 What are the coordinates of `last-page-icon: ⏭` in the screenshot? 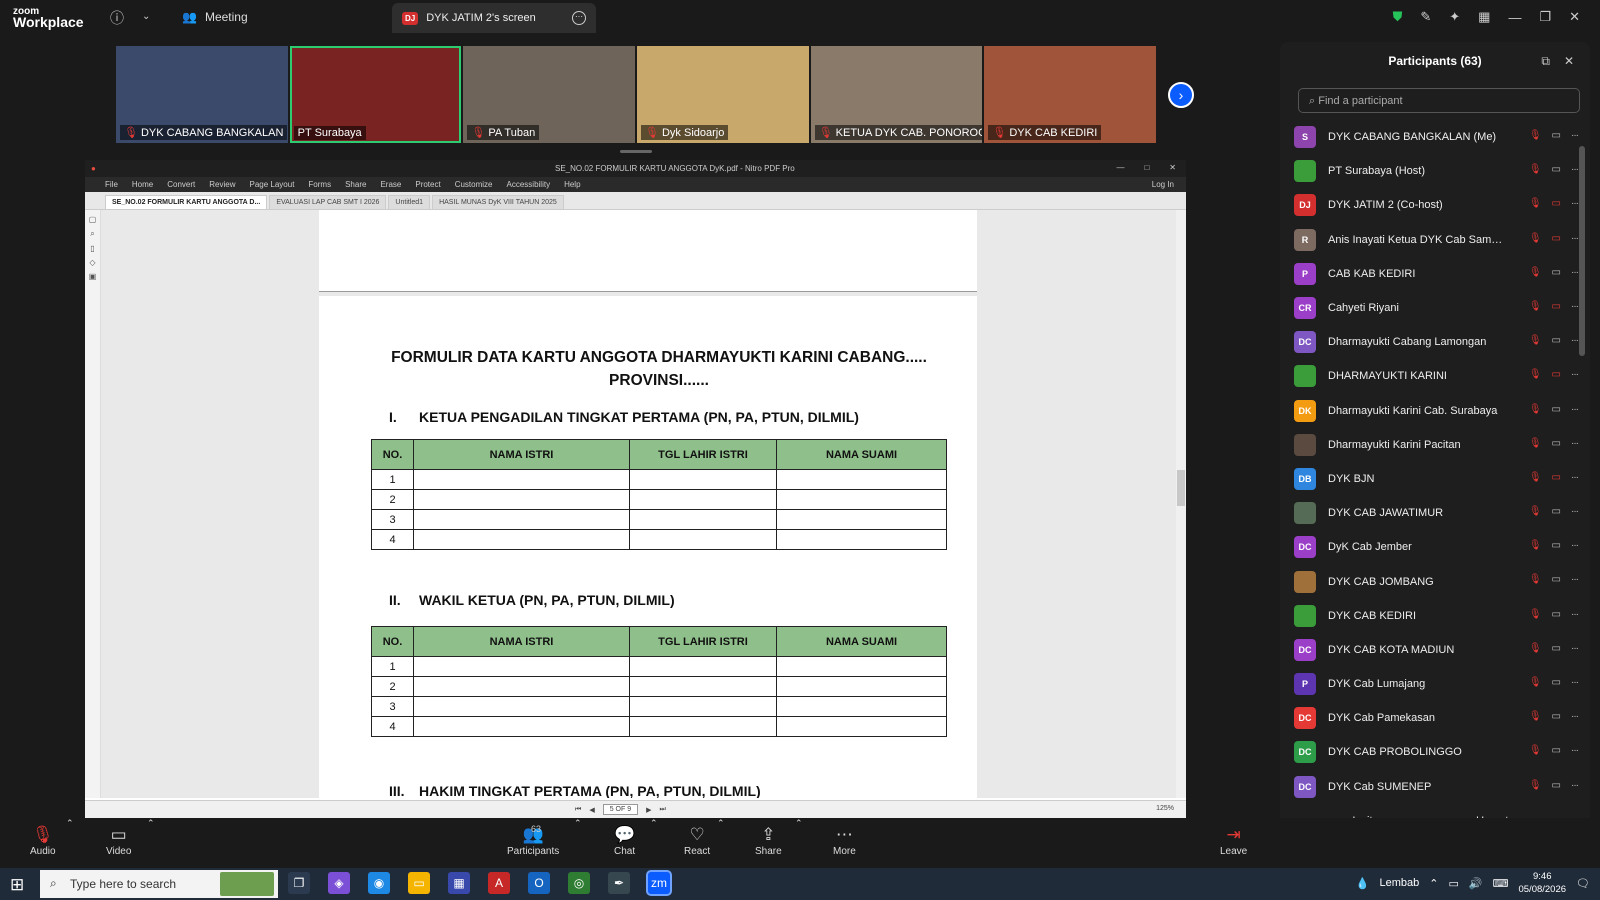 It's located at (663, 810).